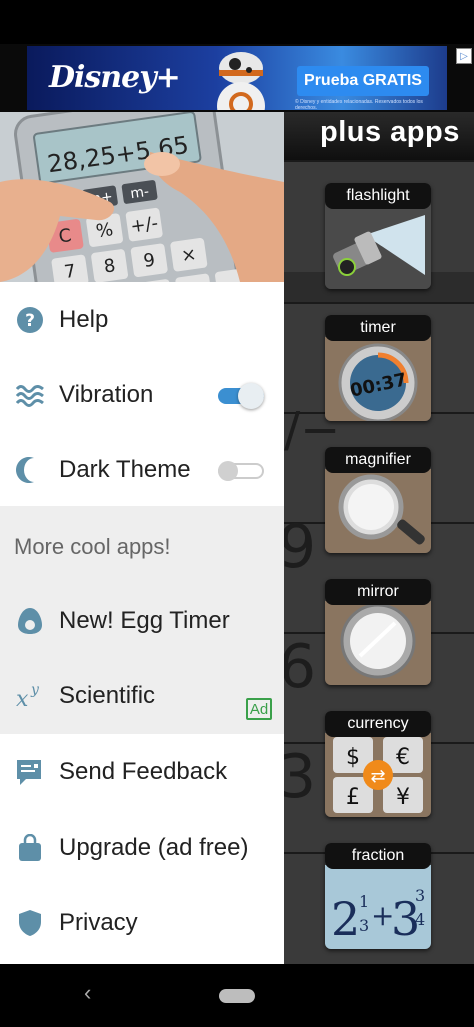 The image size is (474, 1027). What do you see at coordinates (403, 797) in the screenshot?
I see `currency-symbol: ¥` at bounding box center [403, 797].